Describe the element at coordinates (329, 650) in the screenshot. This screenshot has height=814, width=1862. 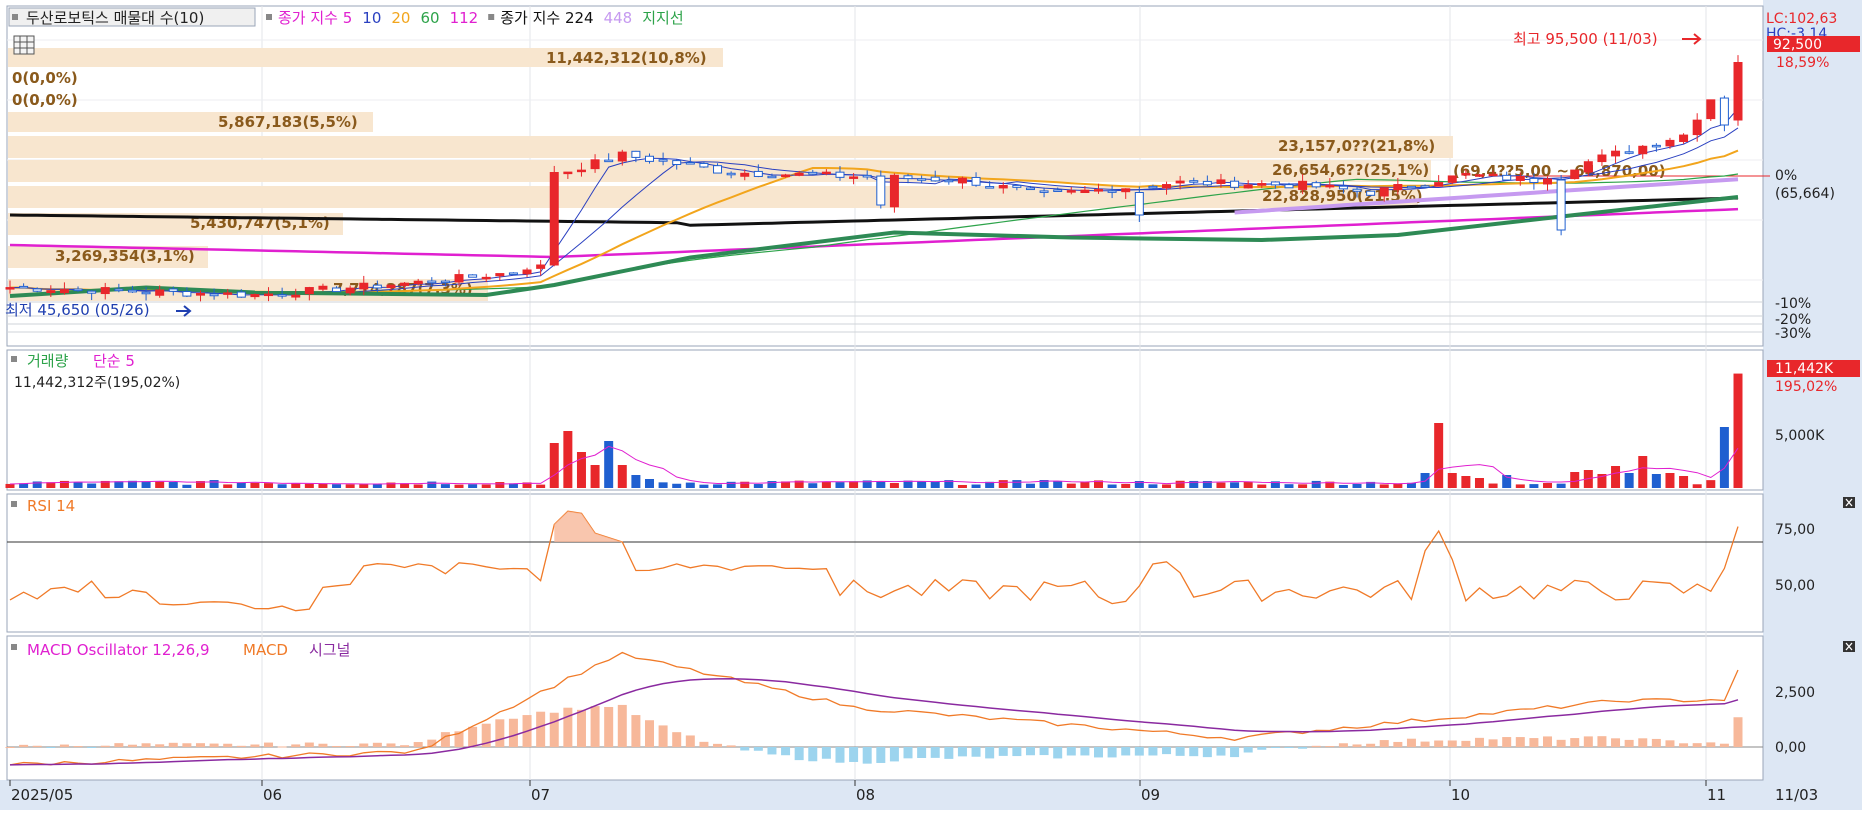
I see `macd-legend-3: 시그널` at that location.